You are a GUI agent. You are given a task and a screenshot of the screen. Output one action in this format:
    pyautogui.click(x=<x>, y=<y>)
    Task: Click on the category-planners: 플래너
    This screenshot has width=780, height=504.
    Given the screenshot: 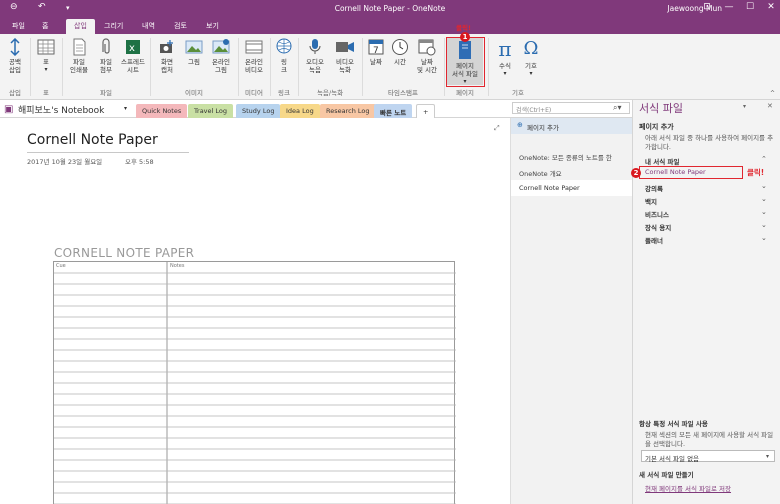 What is the action you would take?
    pyautogui.click(x=654, y=240)
    